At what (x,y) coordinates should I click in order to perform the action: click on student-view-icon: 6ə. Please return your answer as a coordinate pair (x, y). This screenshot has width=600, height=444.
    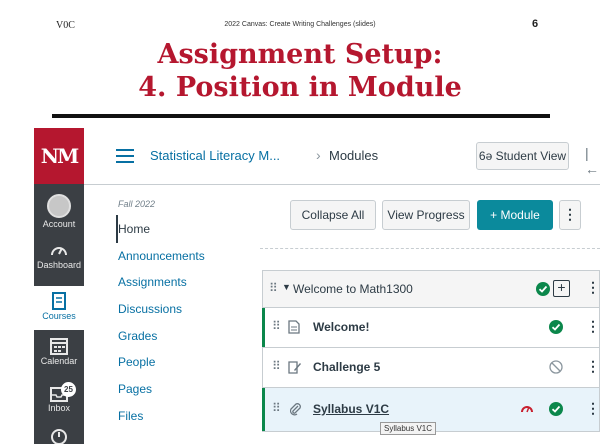
    Looking at the image, I should click on (485, 156).